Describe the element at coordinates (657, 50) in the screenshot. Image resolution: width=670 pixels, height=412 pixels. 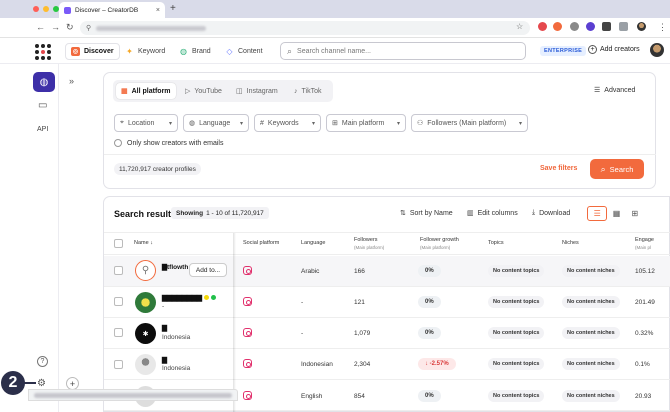
I see `user-avatar` at that location.